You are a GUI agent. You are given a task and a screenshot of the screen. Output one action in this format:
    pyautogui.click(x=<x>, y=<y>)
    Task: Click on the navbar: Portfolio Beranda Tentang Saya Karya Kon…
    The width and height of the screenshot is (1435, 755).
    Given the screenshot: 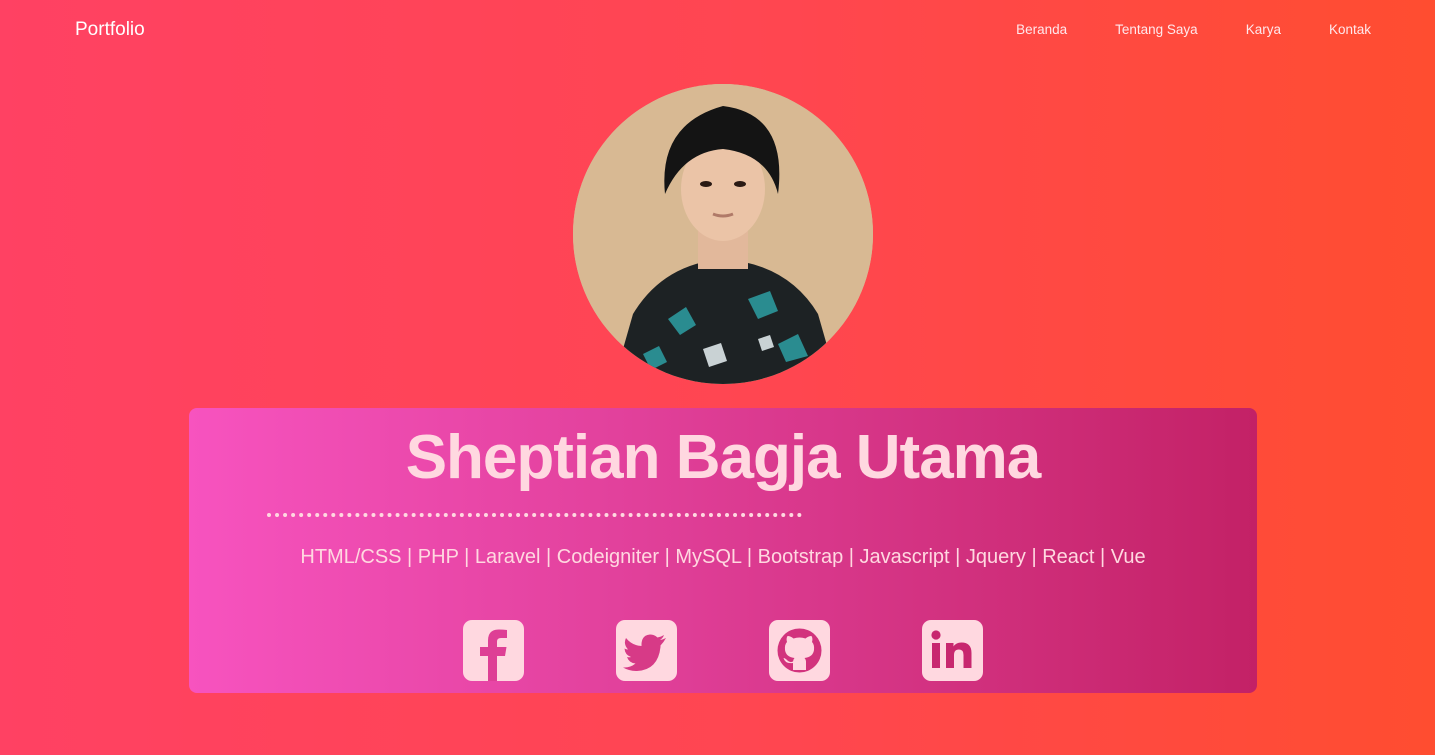 What is the action you would take?
    pyautogui.click(x=717, y=30)
    